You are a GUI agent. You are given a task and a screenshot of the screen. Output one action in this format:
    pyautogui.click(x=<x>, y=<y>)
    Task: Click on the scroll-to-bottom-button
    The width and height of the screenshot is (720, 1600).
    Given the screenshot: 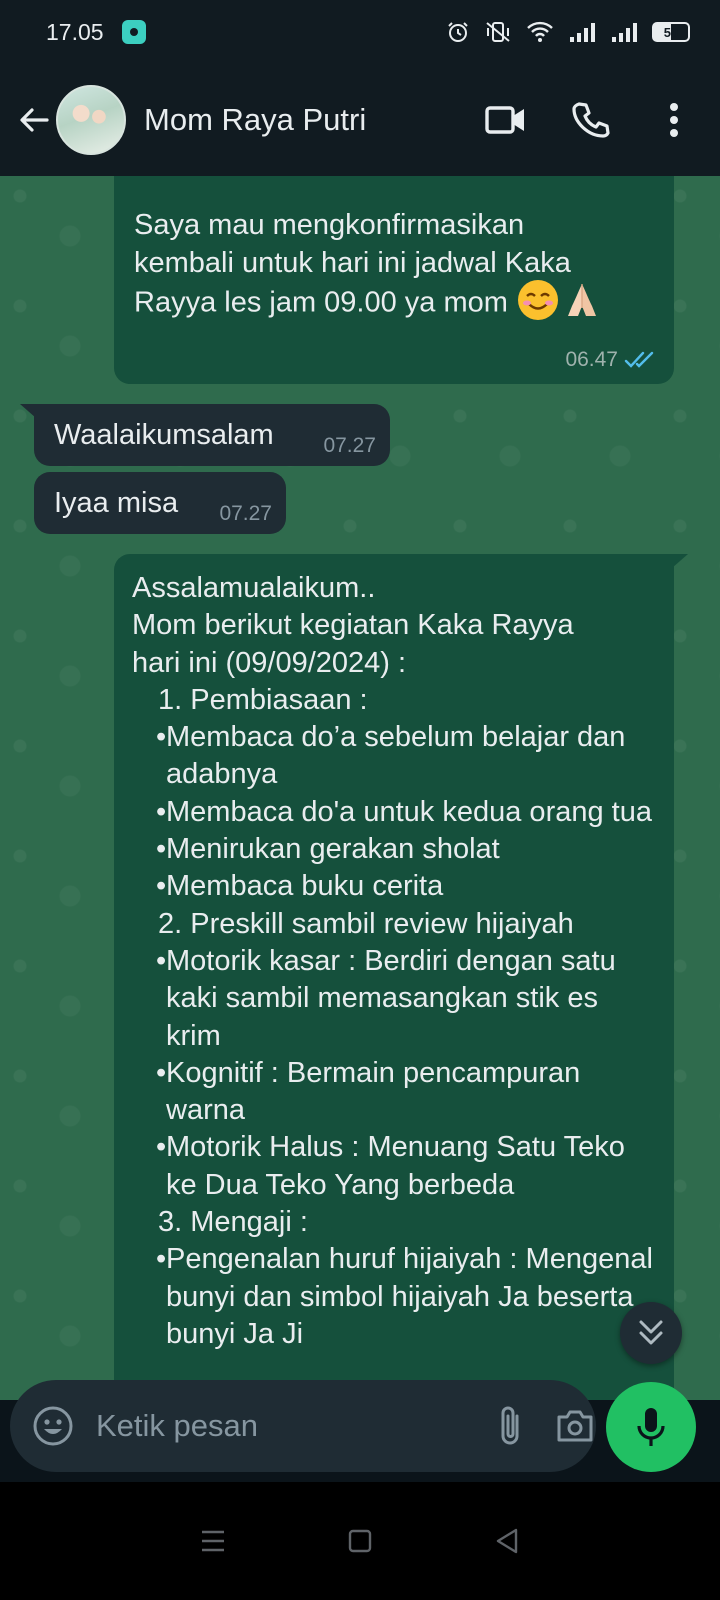 What is the action you would take?
    pyautogui.click(x=651, y=1333)
    